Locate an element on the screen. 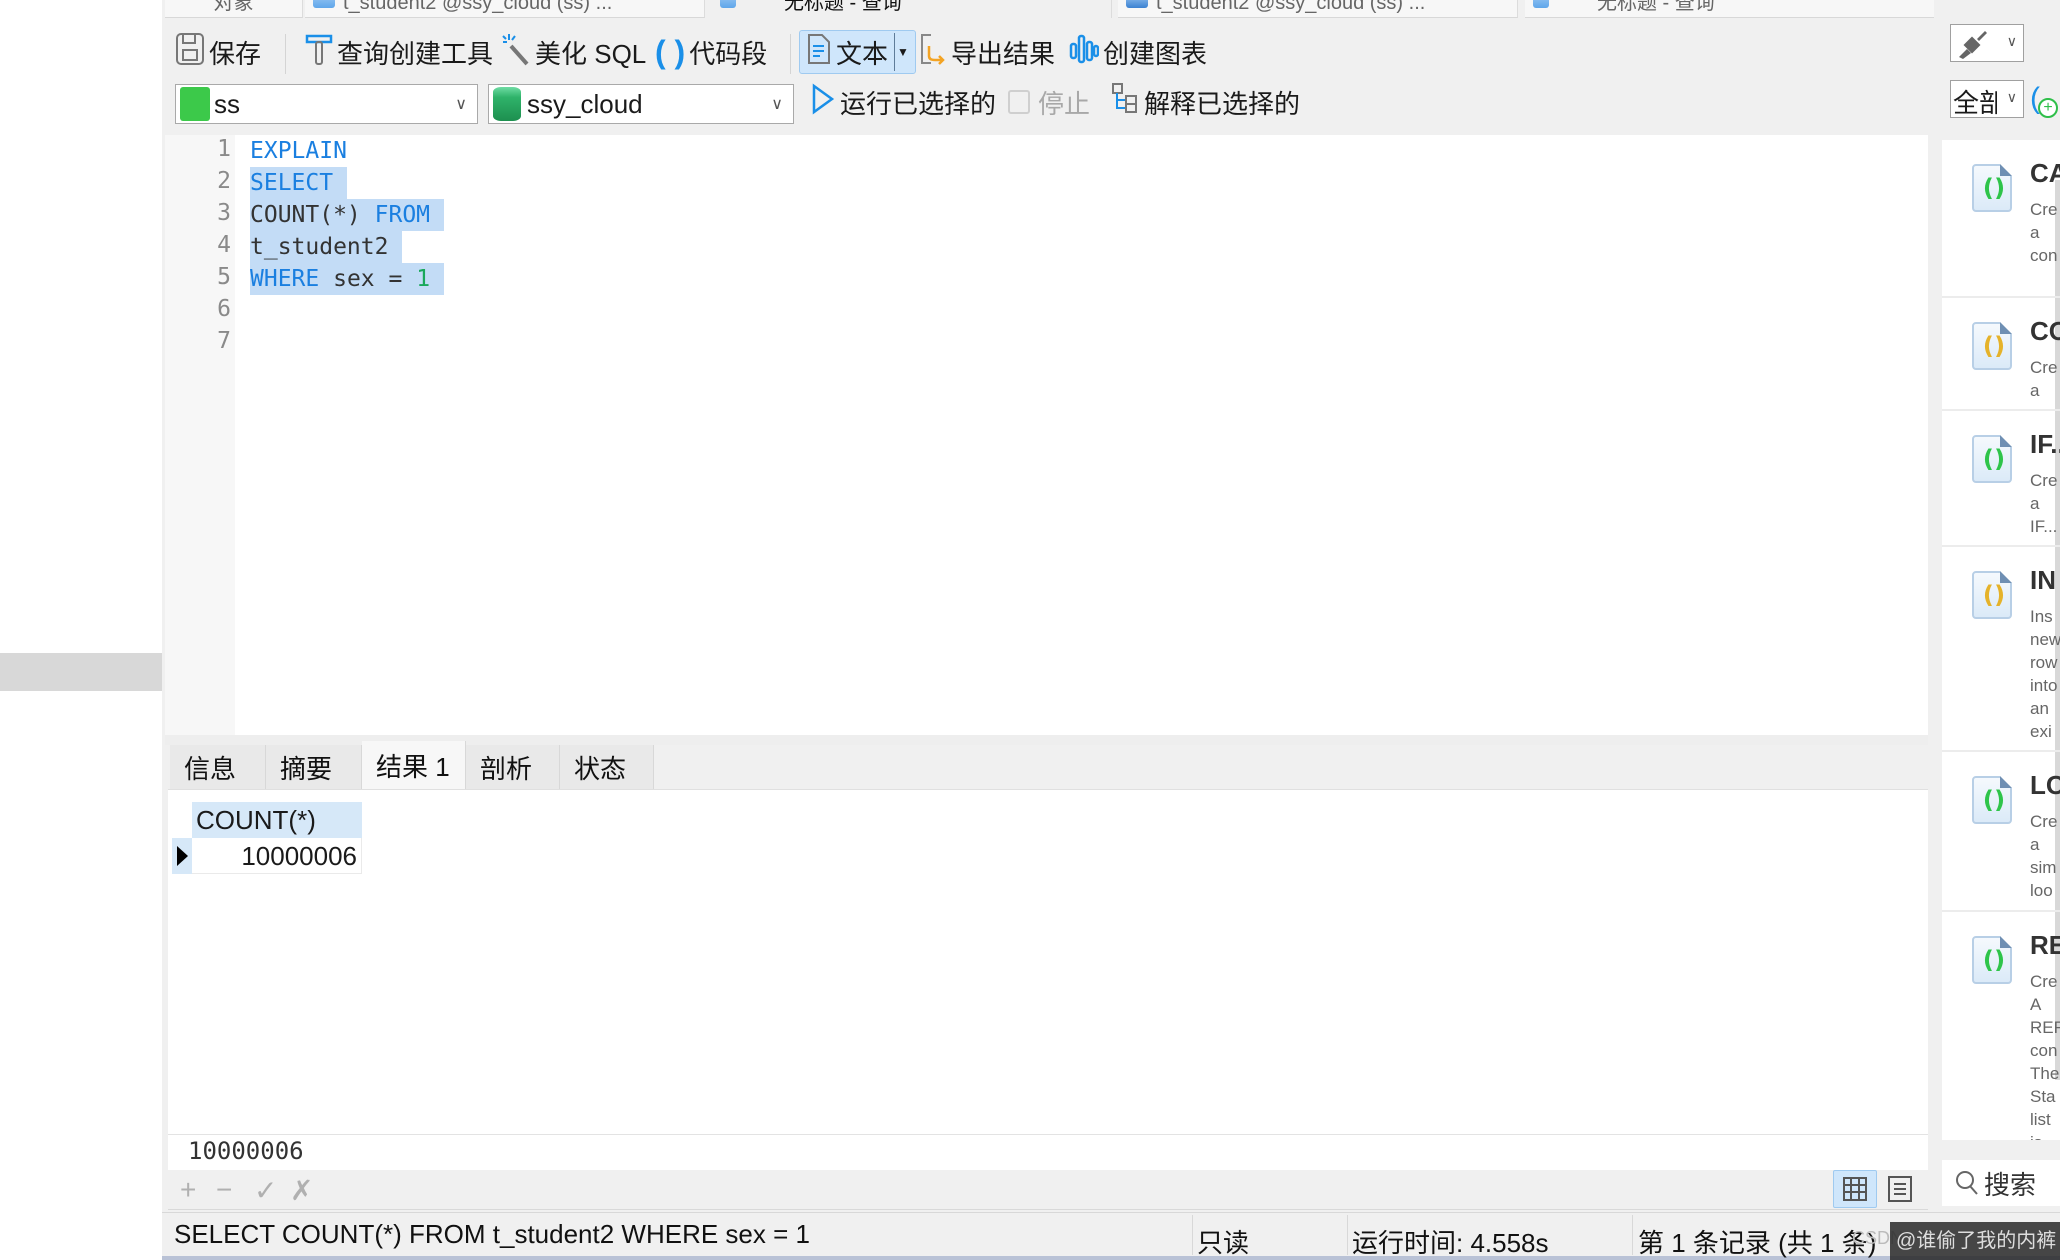  snippet-description-line: is is located at coordinates (2045, 1135).